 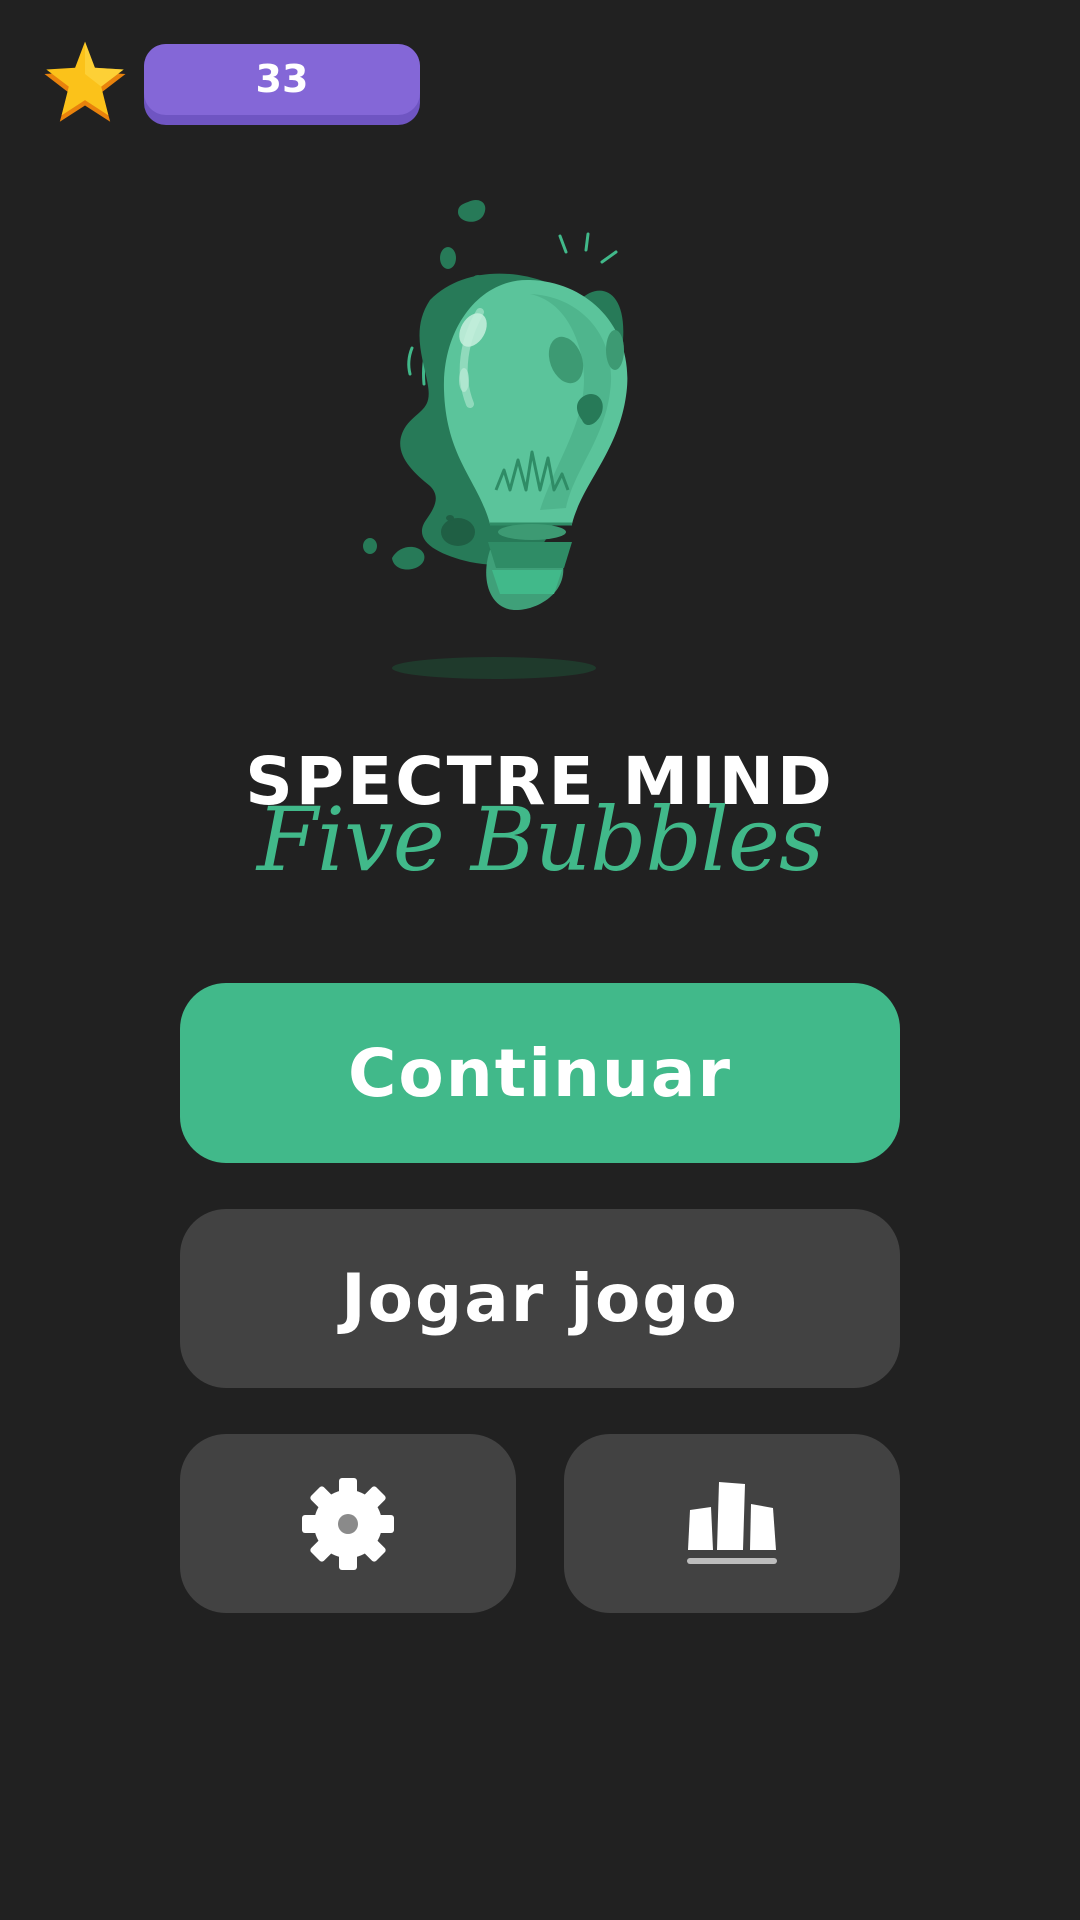 I want to click on settings-button, so click(x=348, y=1523).